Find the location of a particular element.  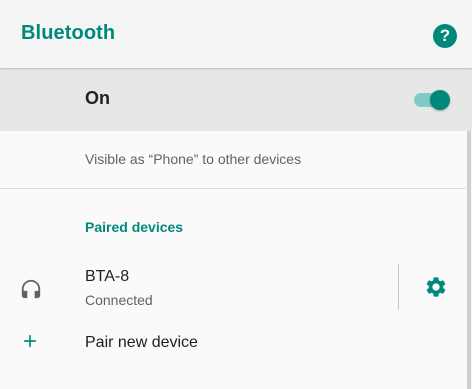

page-title: Bluetooth is located at coordinates (68, 33).